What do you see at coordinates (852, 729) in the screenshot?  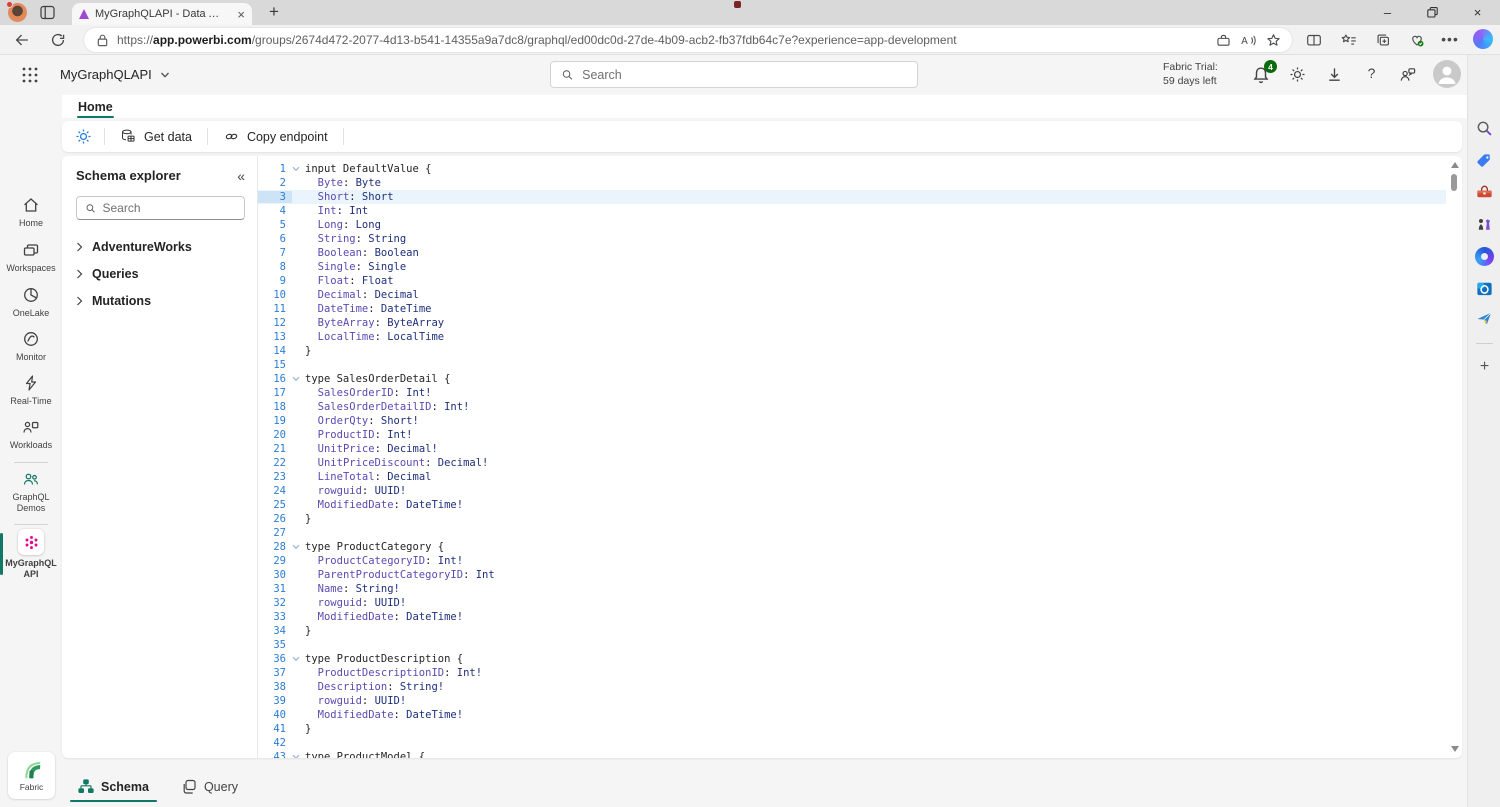 I see `code-line: 41}` at bounding box center [852, 729].